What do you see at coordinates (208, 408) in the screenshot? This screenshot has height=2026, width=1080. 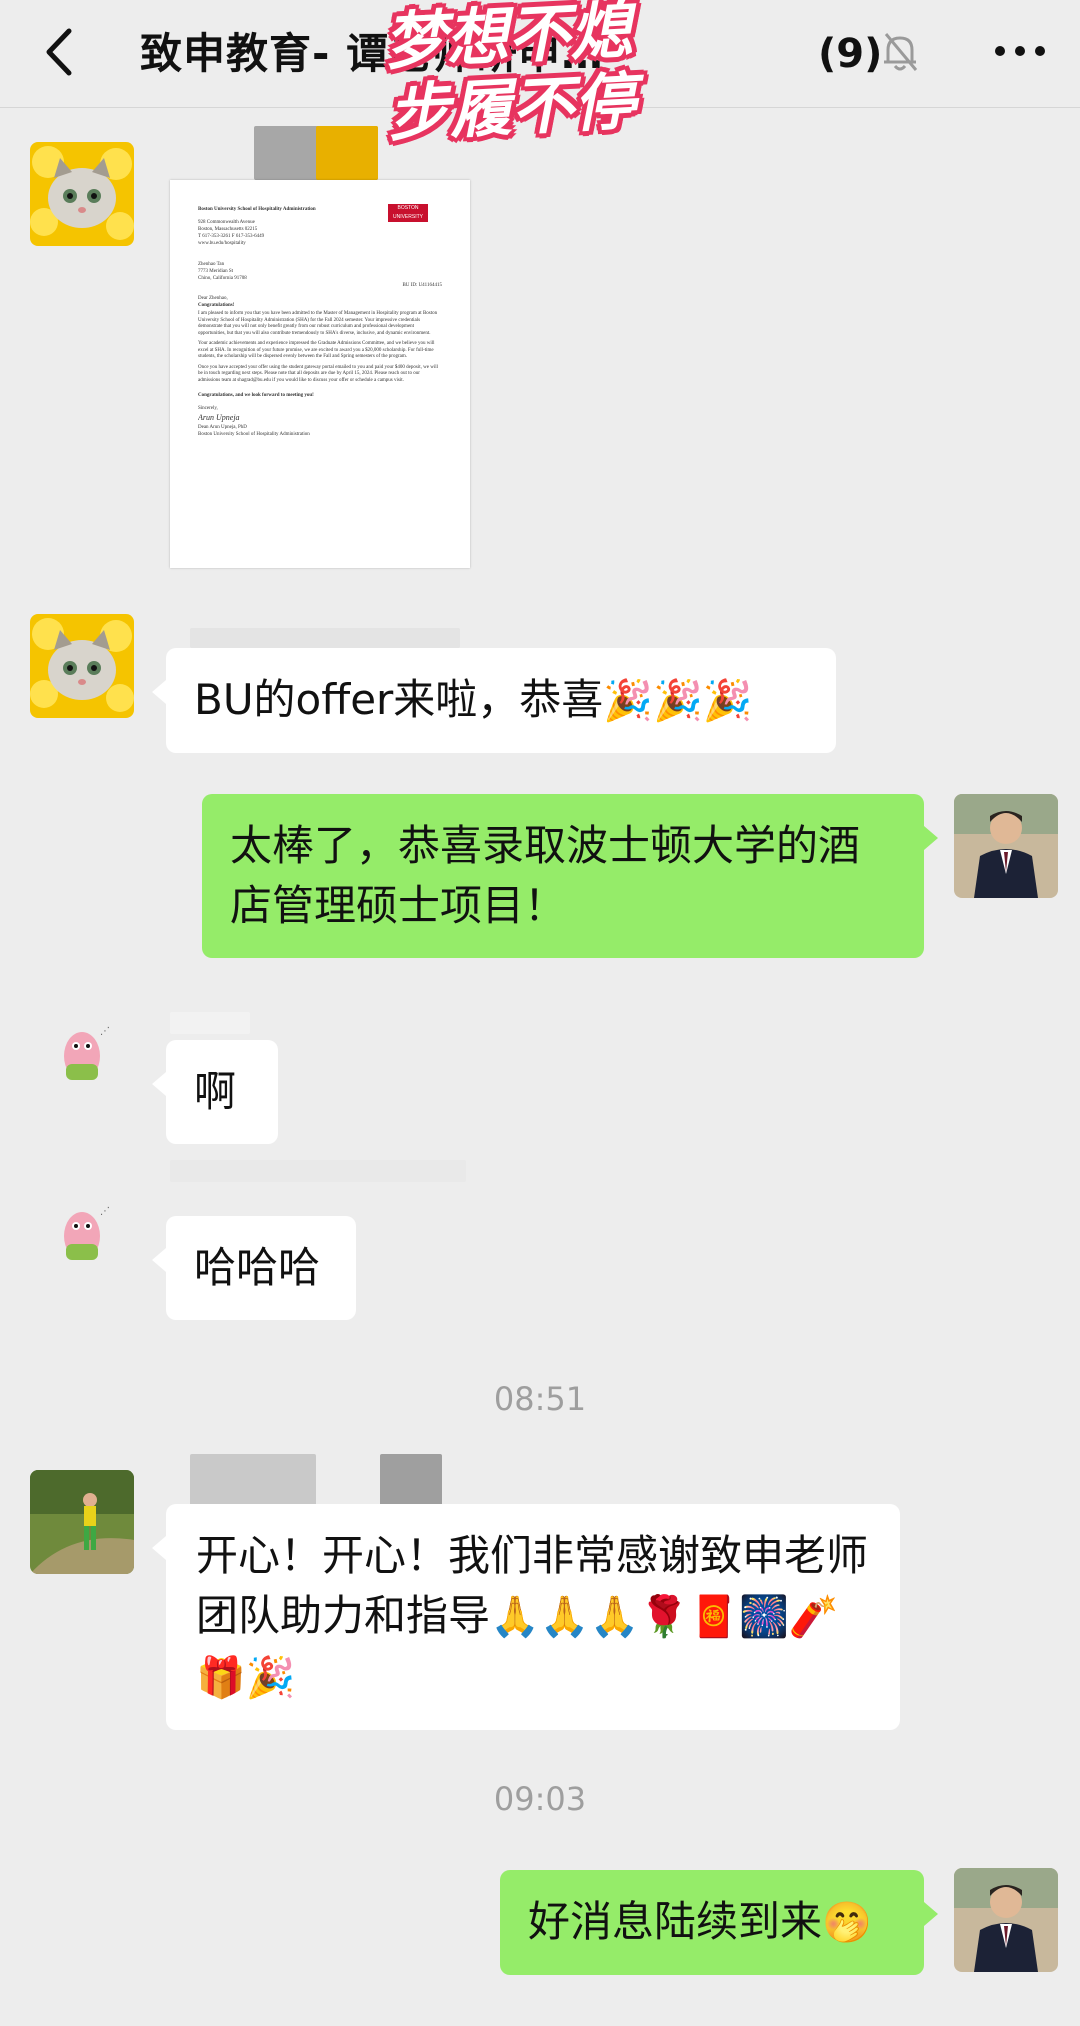 I see `letter-sincerely: Sincerely,` at bounding box center [208, 408].